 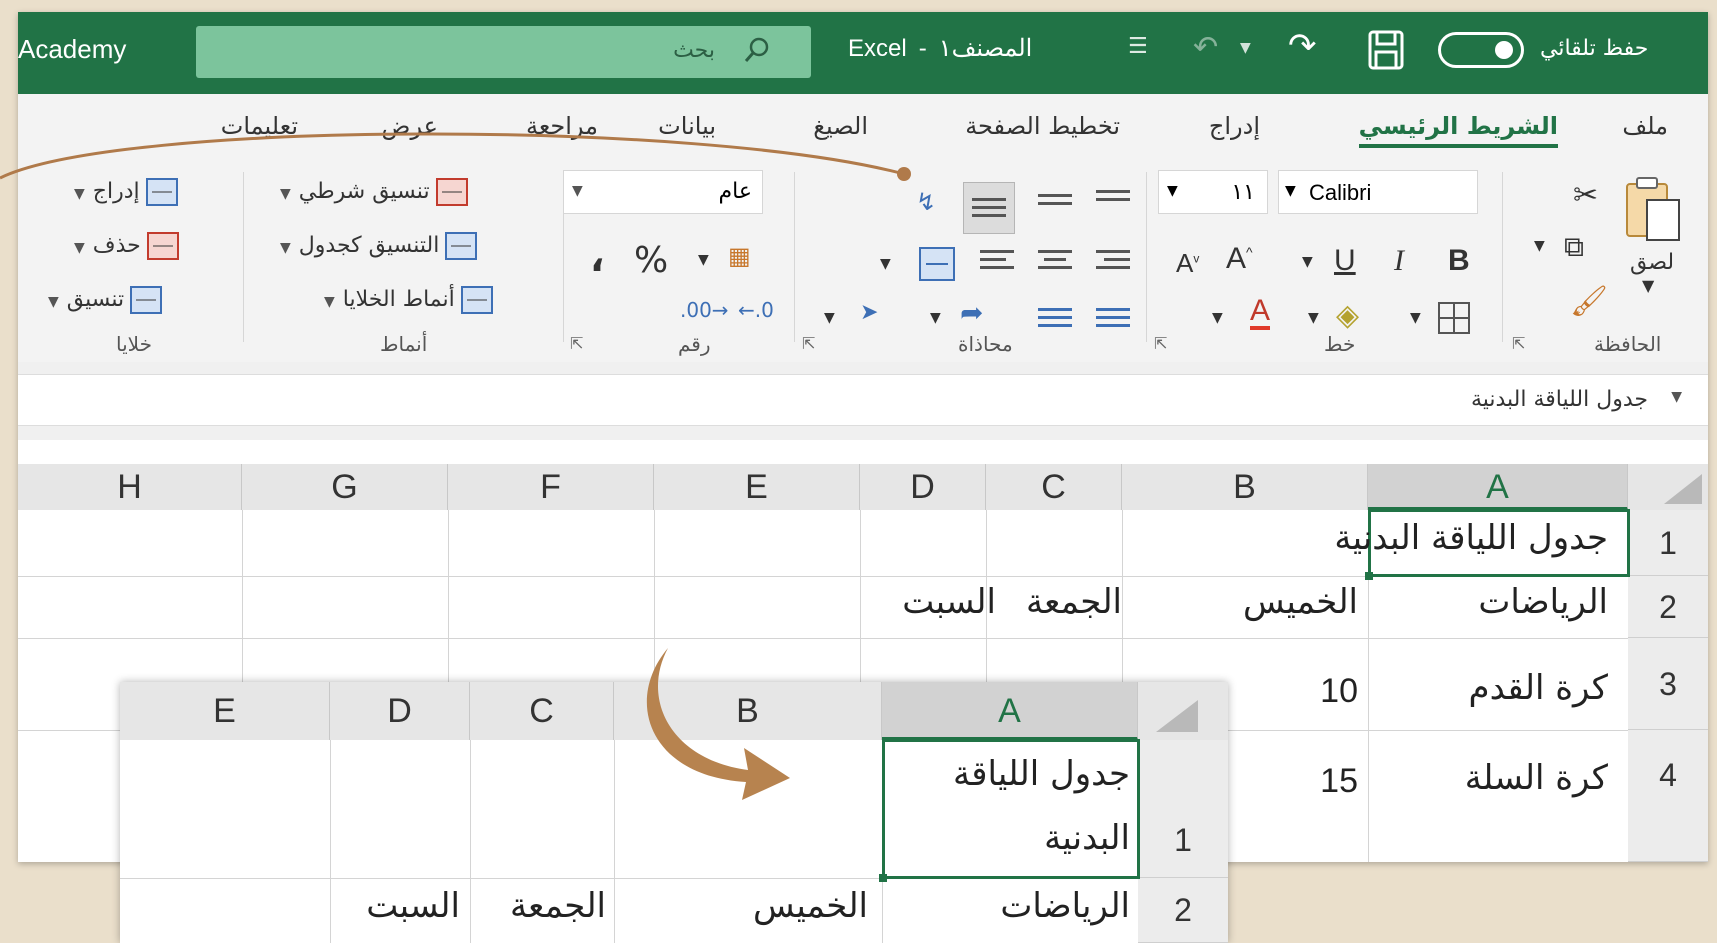 What do you see at coordinates (937, 264) in the screenshot?
I see `merge-center-icon` at bounding box center [937, 264].